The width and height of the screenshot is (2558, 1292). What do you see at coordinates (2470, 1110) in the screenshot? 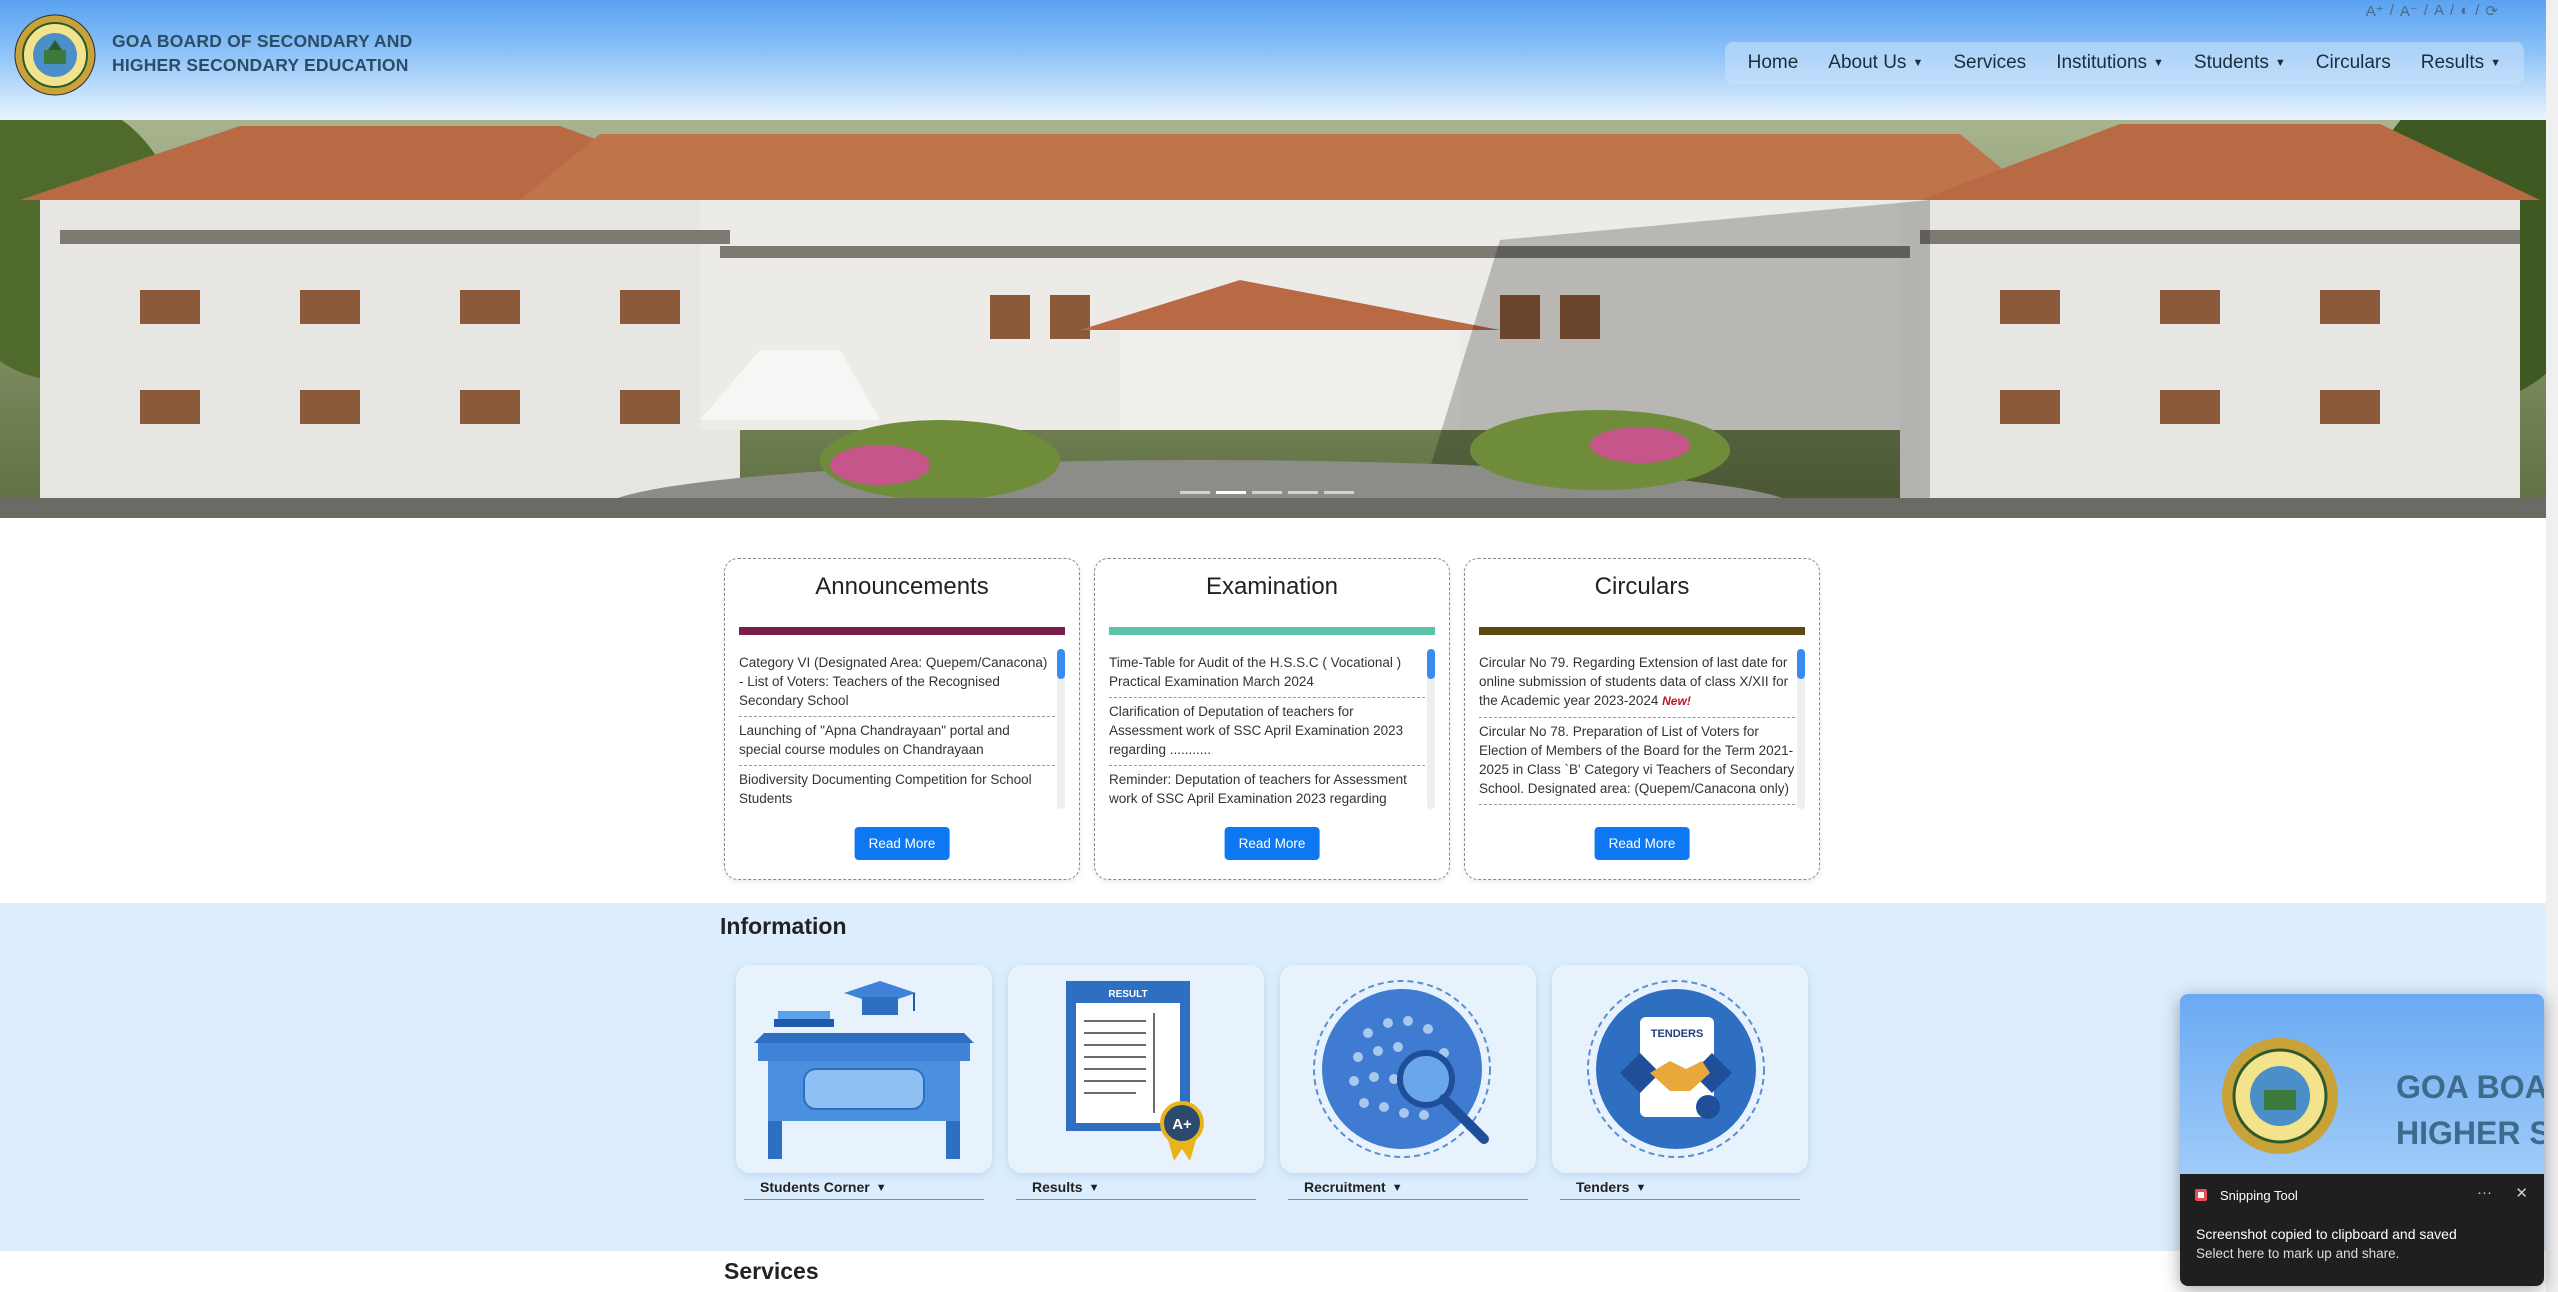
I see `preview-org-name: GOA BOA HIGHER S` at bounding box center [2470, 1110].